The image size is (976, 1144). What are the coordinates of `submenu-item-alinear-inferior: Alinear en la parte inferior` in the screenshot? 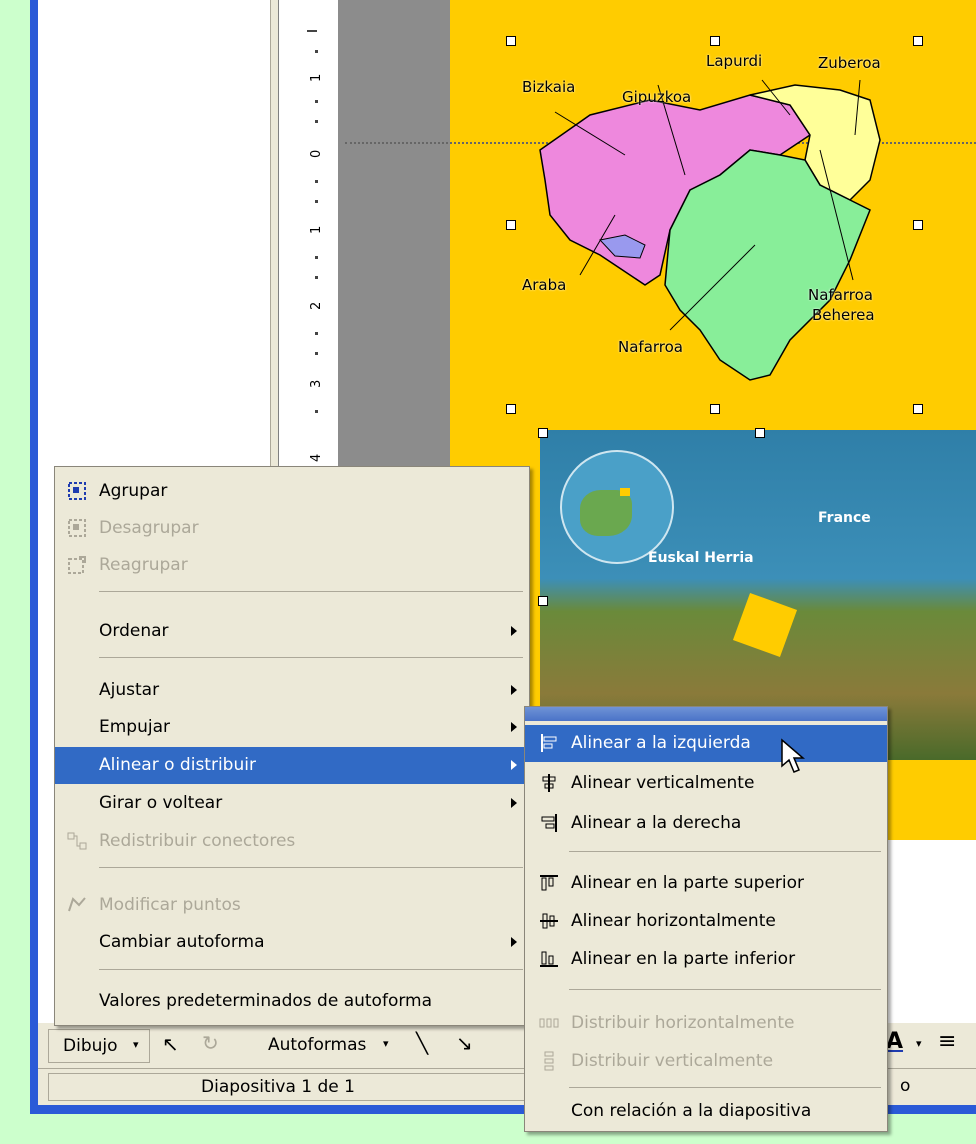 It's located at (706, 959).